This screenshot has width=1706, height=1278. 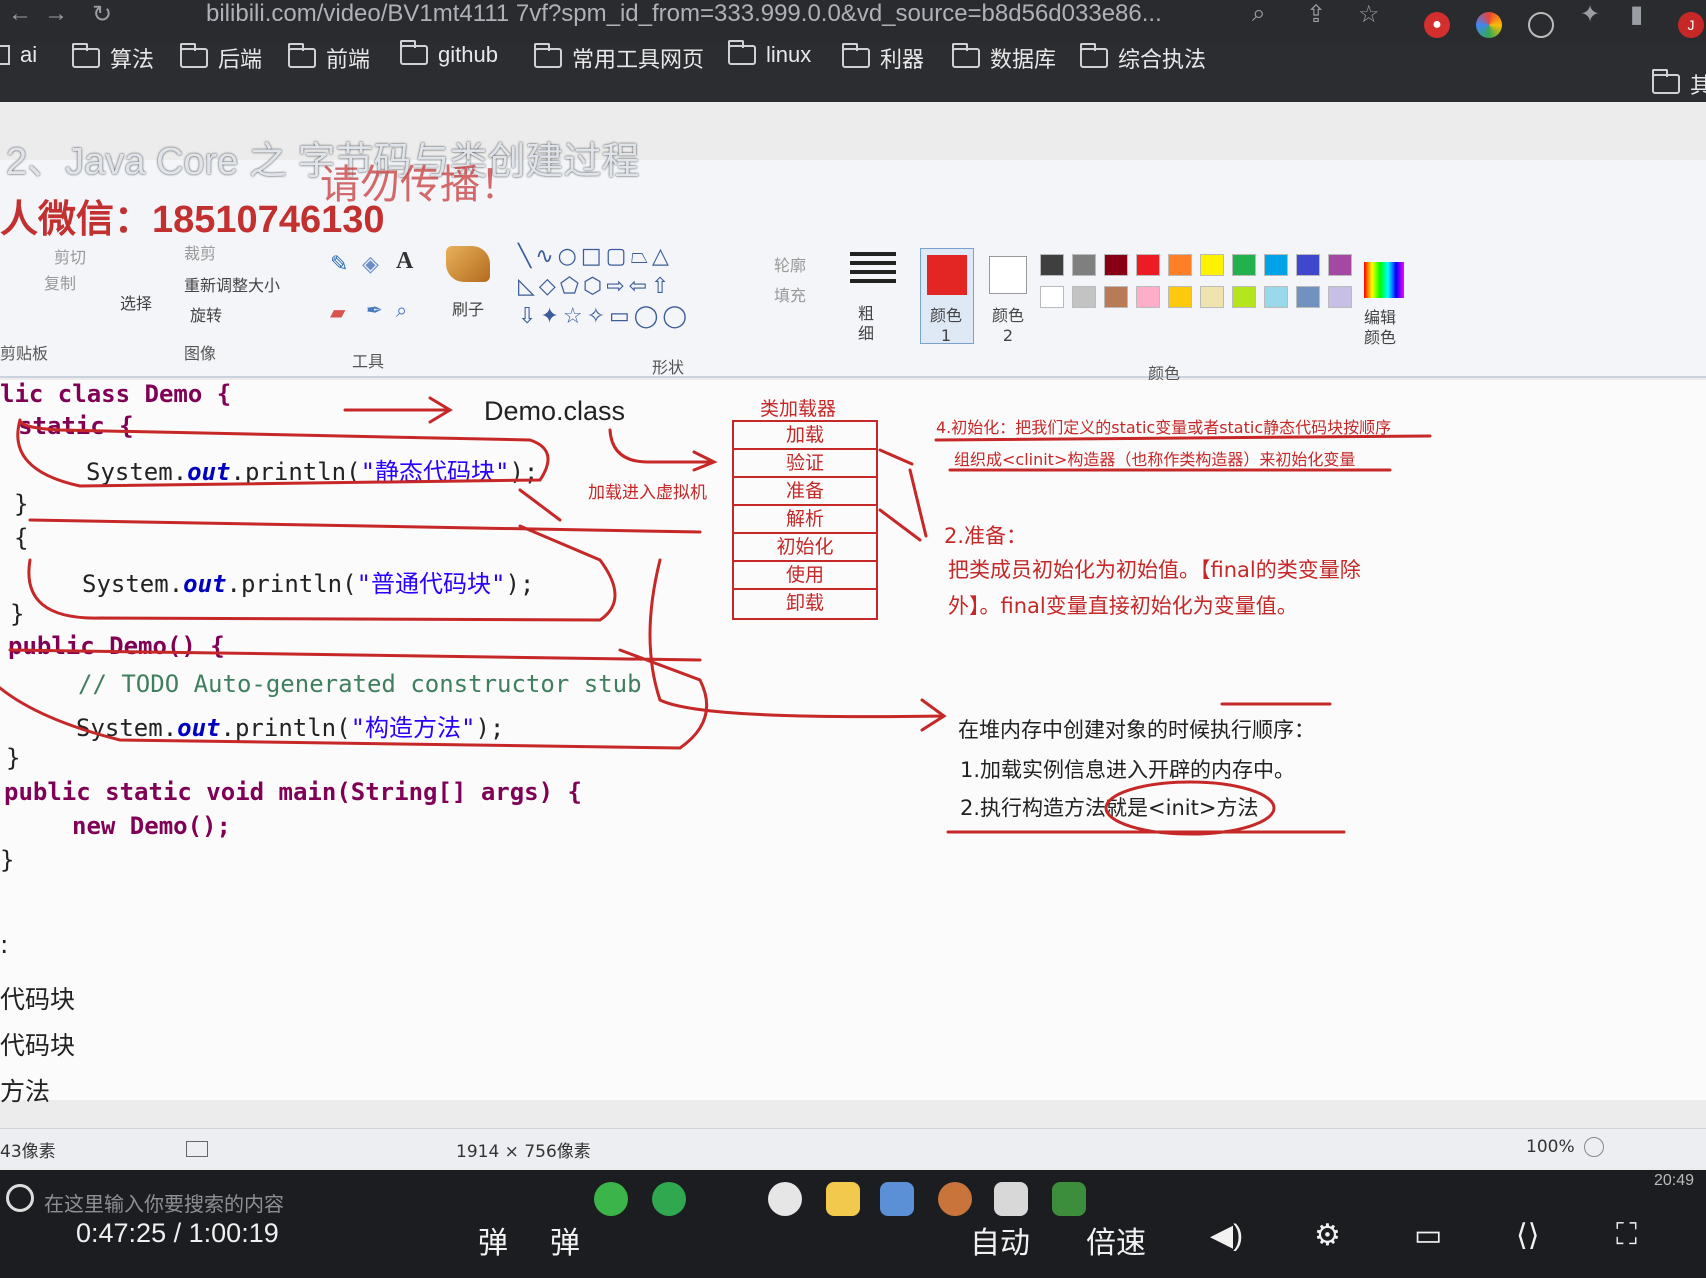 I want to click on share-icon: ⇪, so click(x=1316, y=14).